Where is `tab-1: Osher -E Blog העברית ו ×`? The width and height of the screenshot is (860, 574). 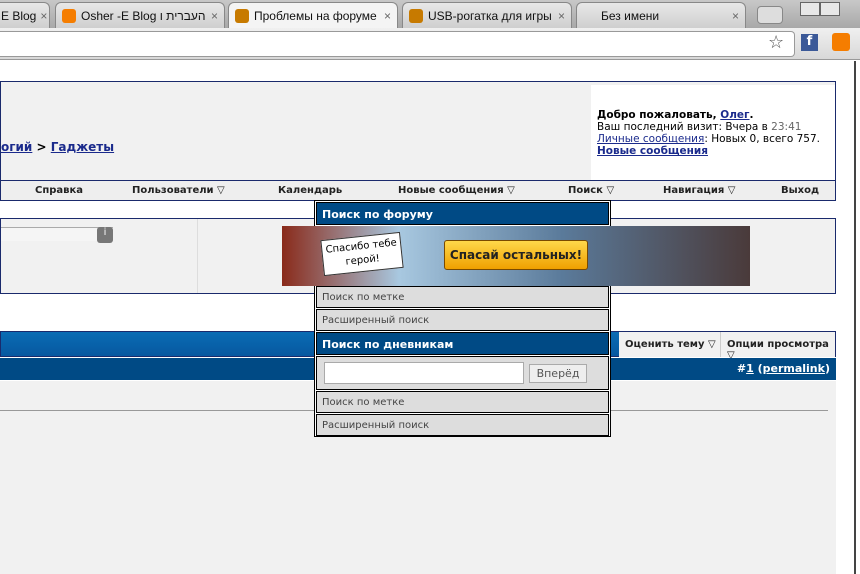 tab-1: Osher -E Blog העברית ו × is located at coordinates (140, 15).